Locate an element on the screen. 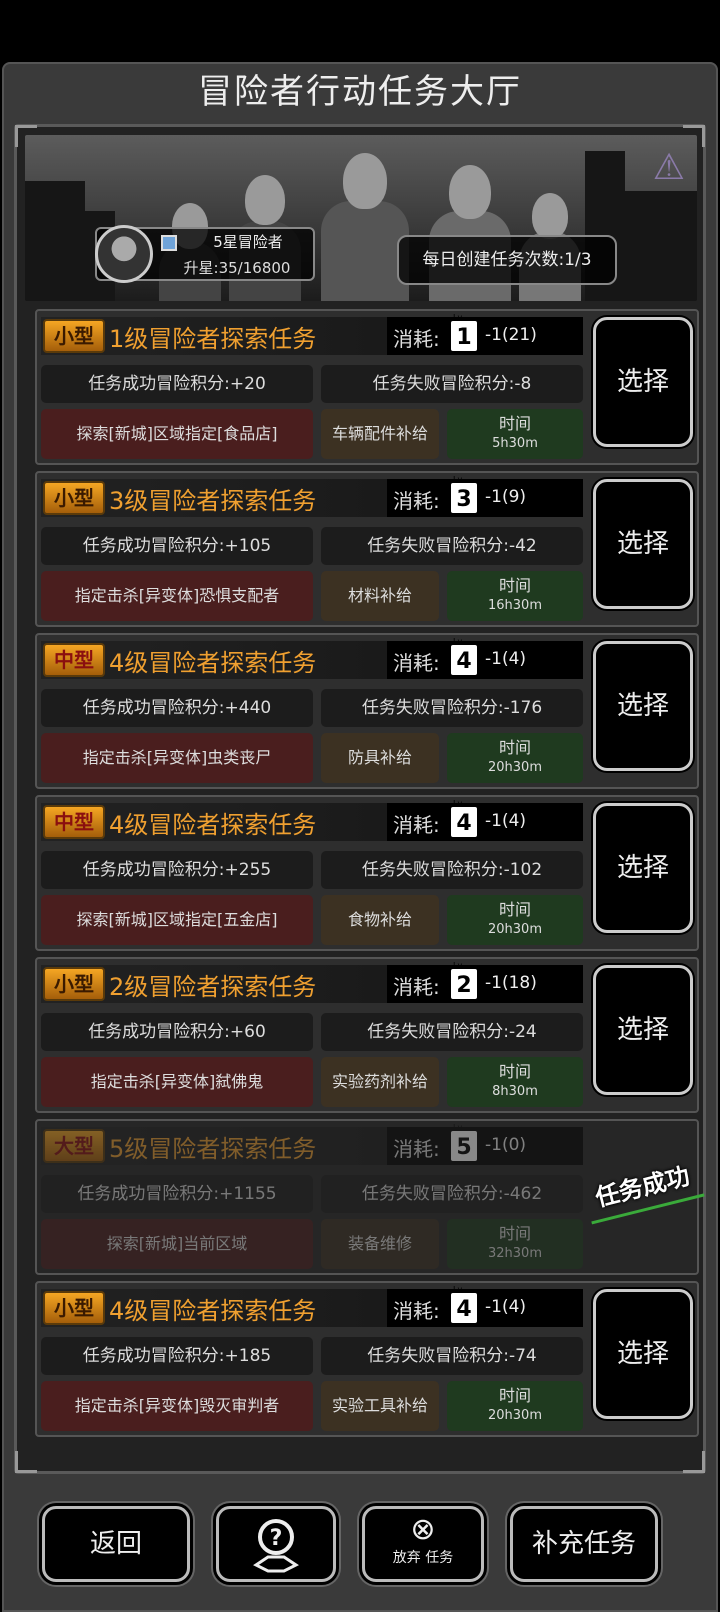 The width and height of the screenshot is (720, 1612). task-description: 指定击杀[异变体]毁灭审判者 is located at coordinates (177, 1406).